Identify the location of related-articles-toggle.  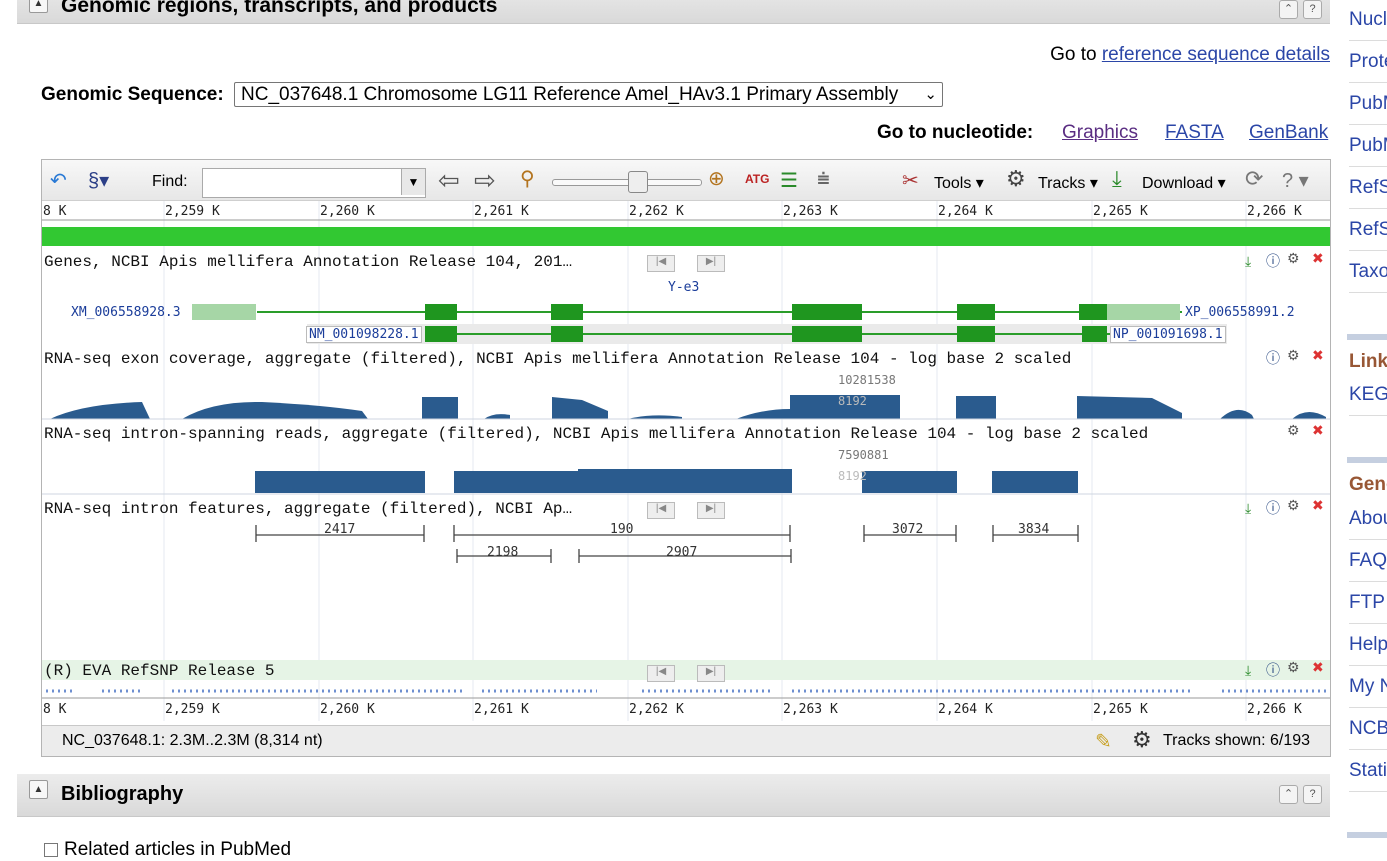
(51, 850).